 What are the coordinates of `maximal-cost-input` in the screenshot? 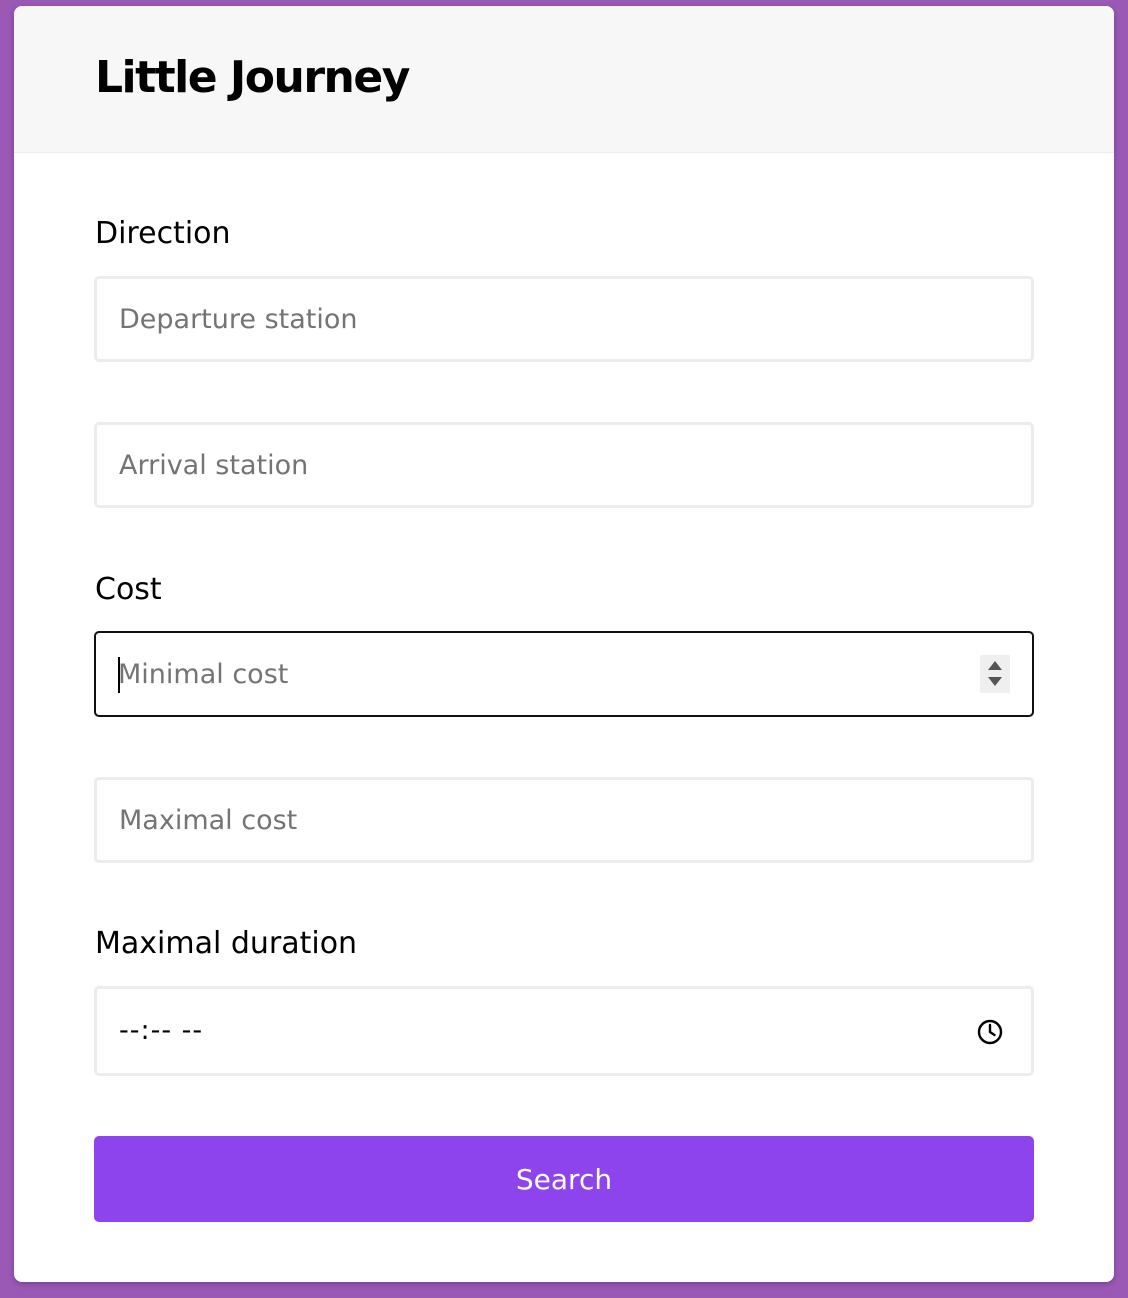 It's located at (564, 820).